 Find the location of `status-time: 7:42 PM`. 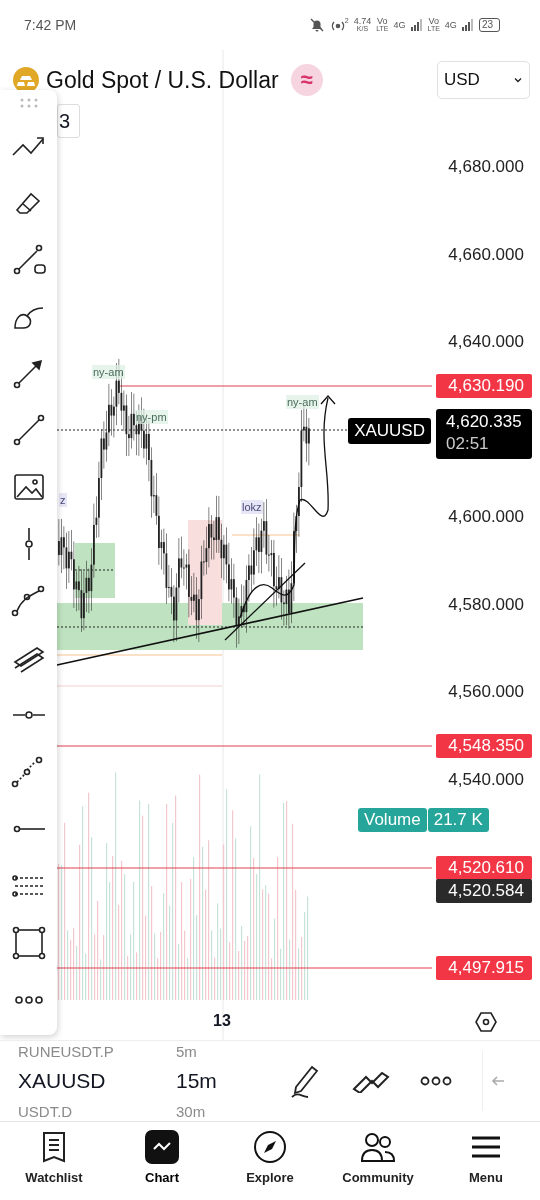

status-time: 7:42 PM is located at coordinates (50, 25).